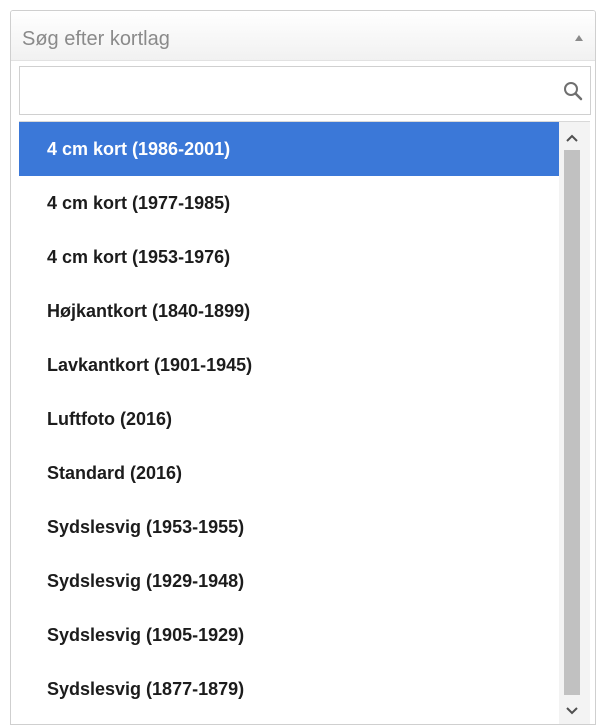 Image resolution: width=597 pixels, height=726 pixels. I want to click on select-placeholder: Søg efter kortlag, so click(96, 39).